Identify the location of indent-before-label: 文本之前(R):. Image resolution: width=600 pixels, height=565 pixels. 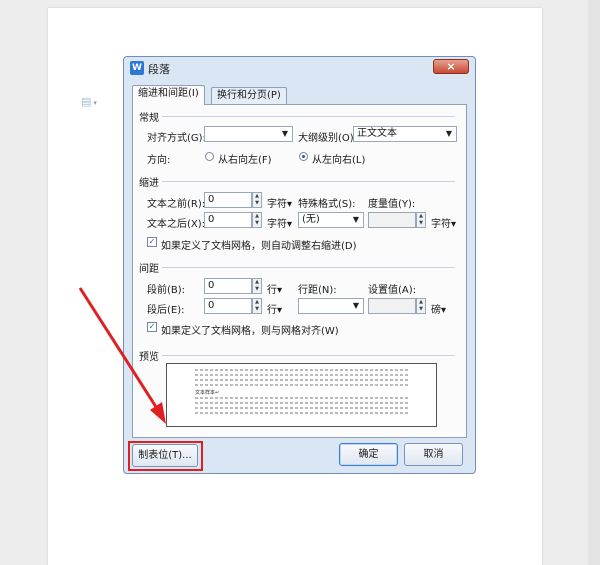
(176, 204).